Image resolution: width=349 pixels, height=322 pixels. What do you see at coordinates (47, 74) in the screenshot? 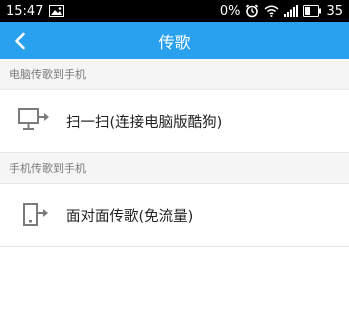
I see `section-header-label: 电脑传歌到手机` at bounding box center [47, 74].